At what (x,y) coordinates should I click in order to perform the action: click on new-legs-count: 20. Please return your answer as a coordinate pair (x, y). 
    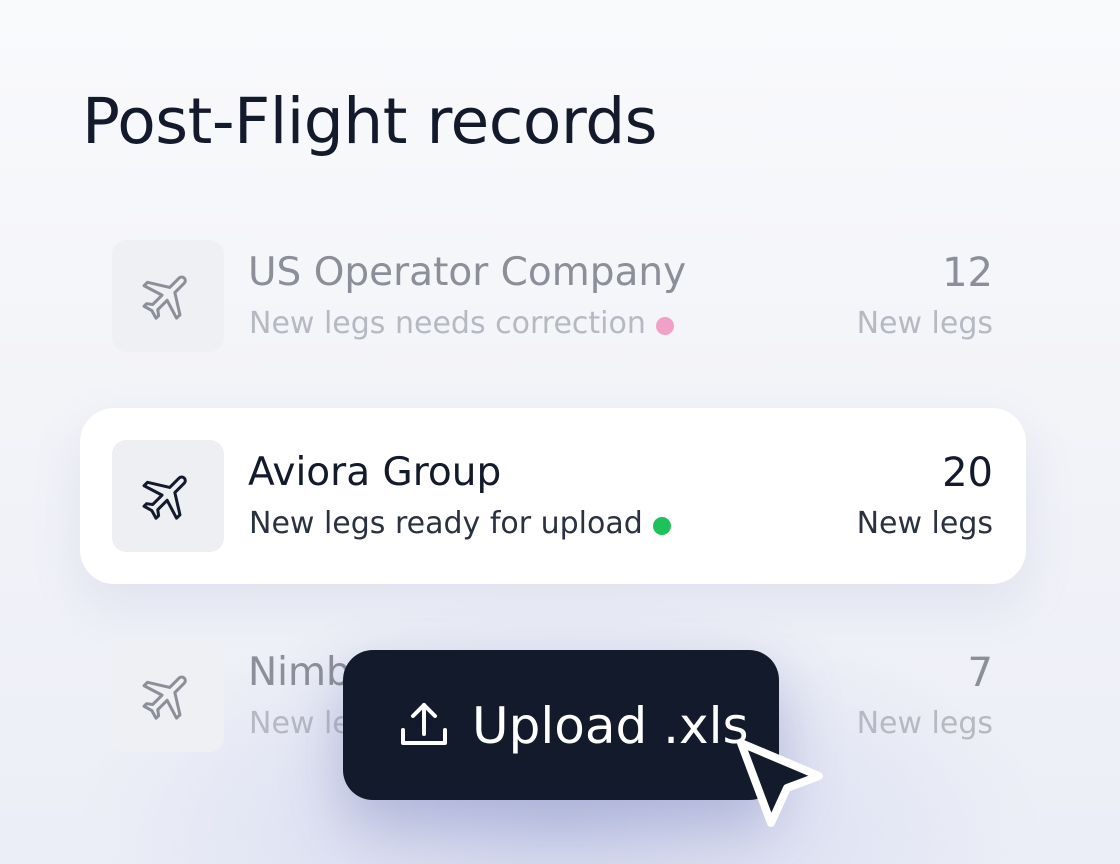
    Looking at the image, I should click on (967, 473).